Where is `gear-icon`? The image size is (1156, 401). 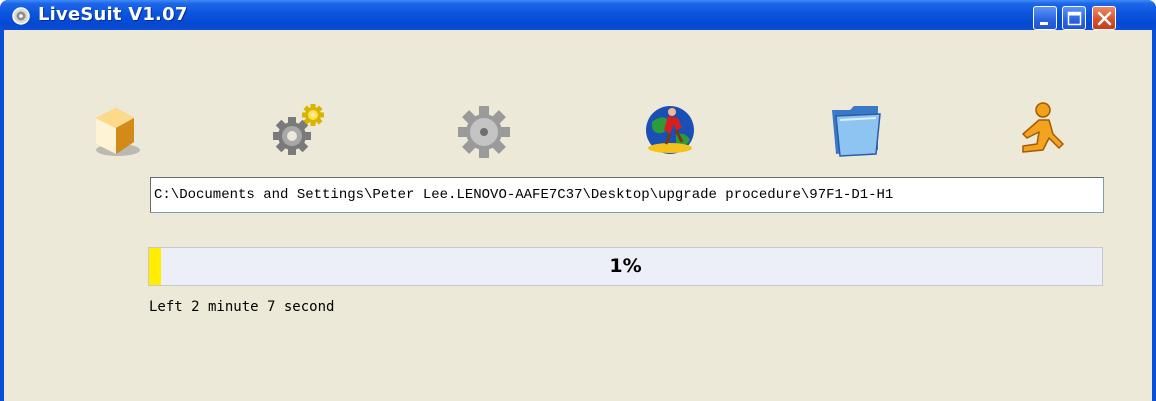 gear-icon is located at coordinates (484, 132).